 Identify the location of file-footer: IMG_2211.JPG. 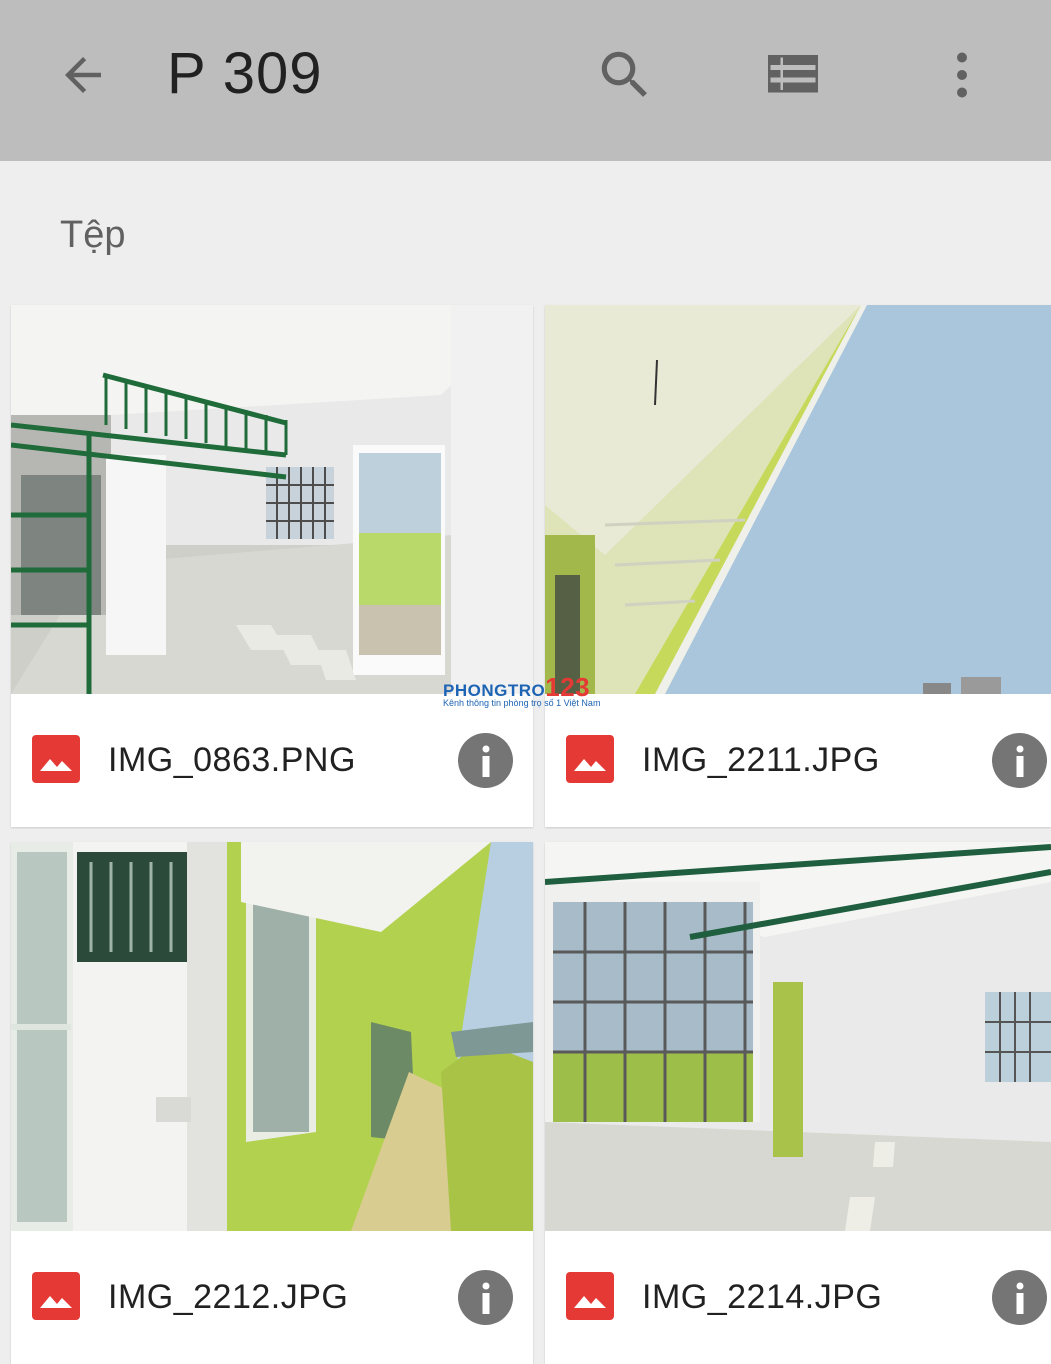
(798, 760).